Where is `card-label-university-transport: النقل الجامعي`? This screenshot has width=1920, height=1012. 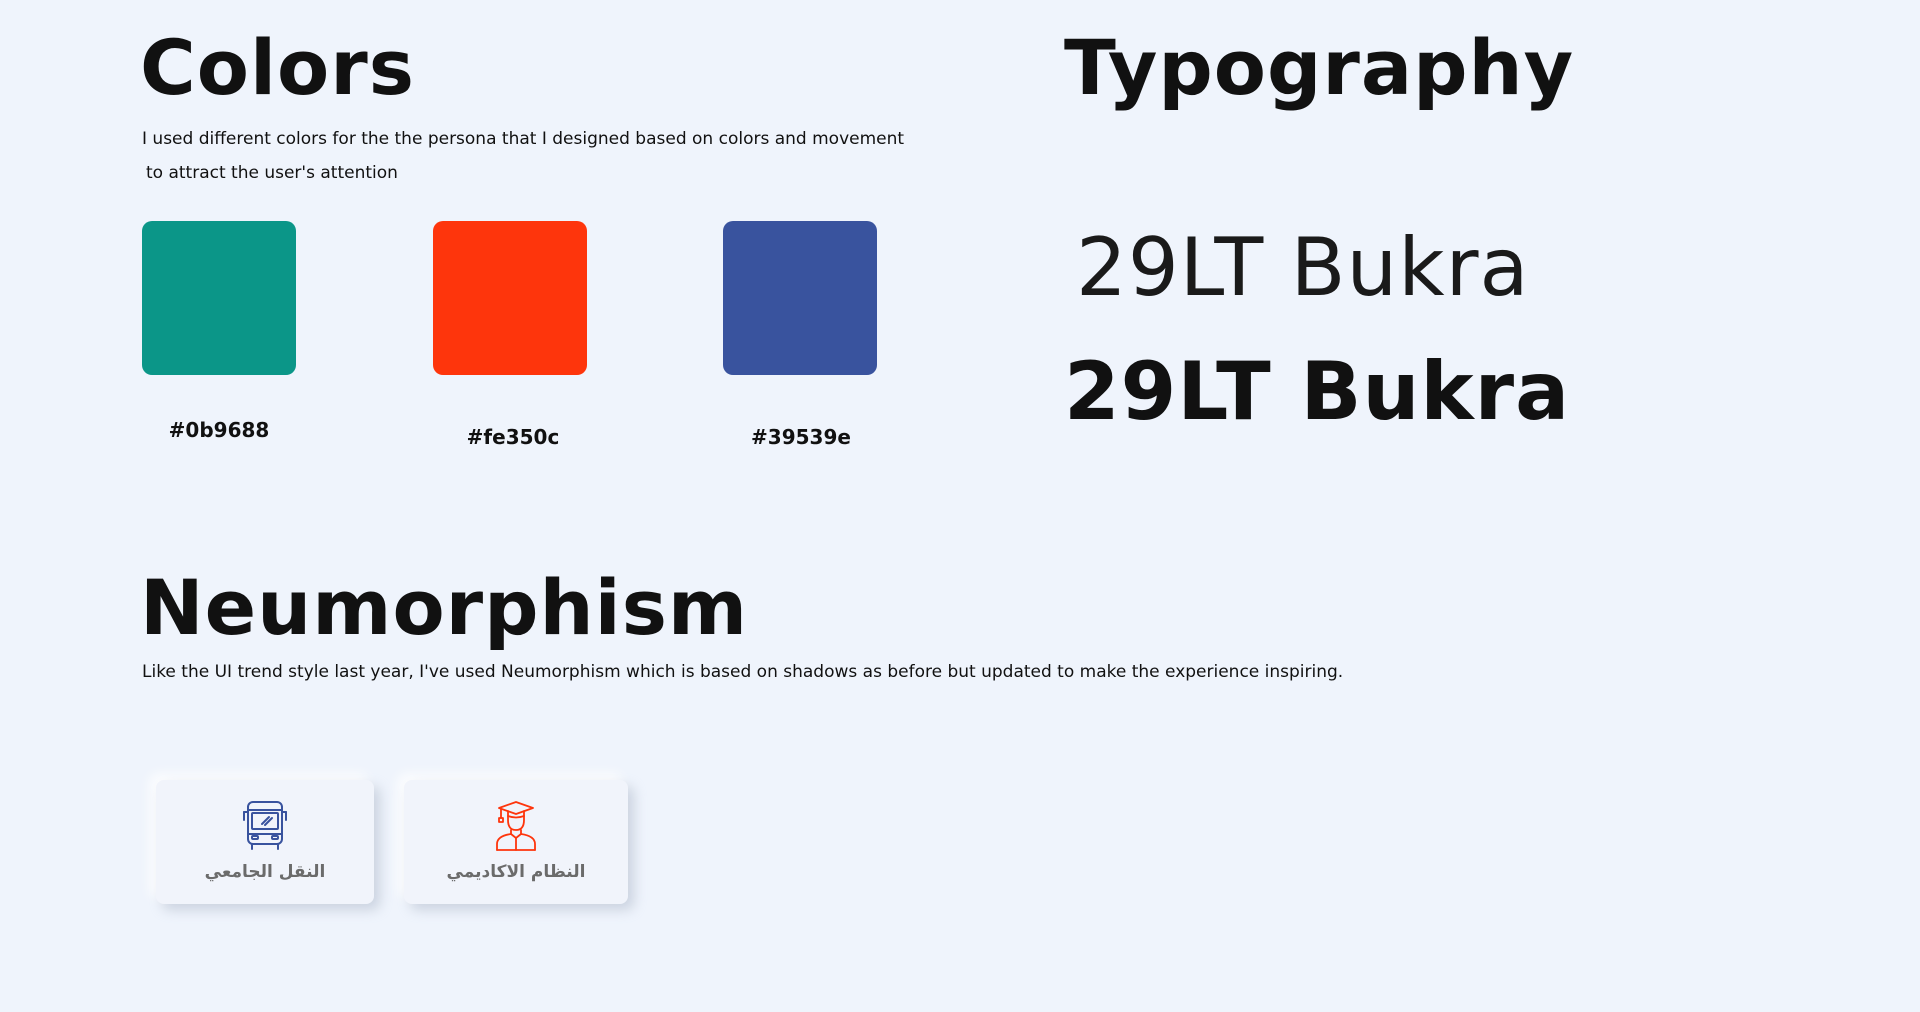
card-label-university-transport: النقل الجامعي is located at coordinates (265, 872).